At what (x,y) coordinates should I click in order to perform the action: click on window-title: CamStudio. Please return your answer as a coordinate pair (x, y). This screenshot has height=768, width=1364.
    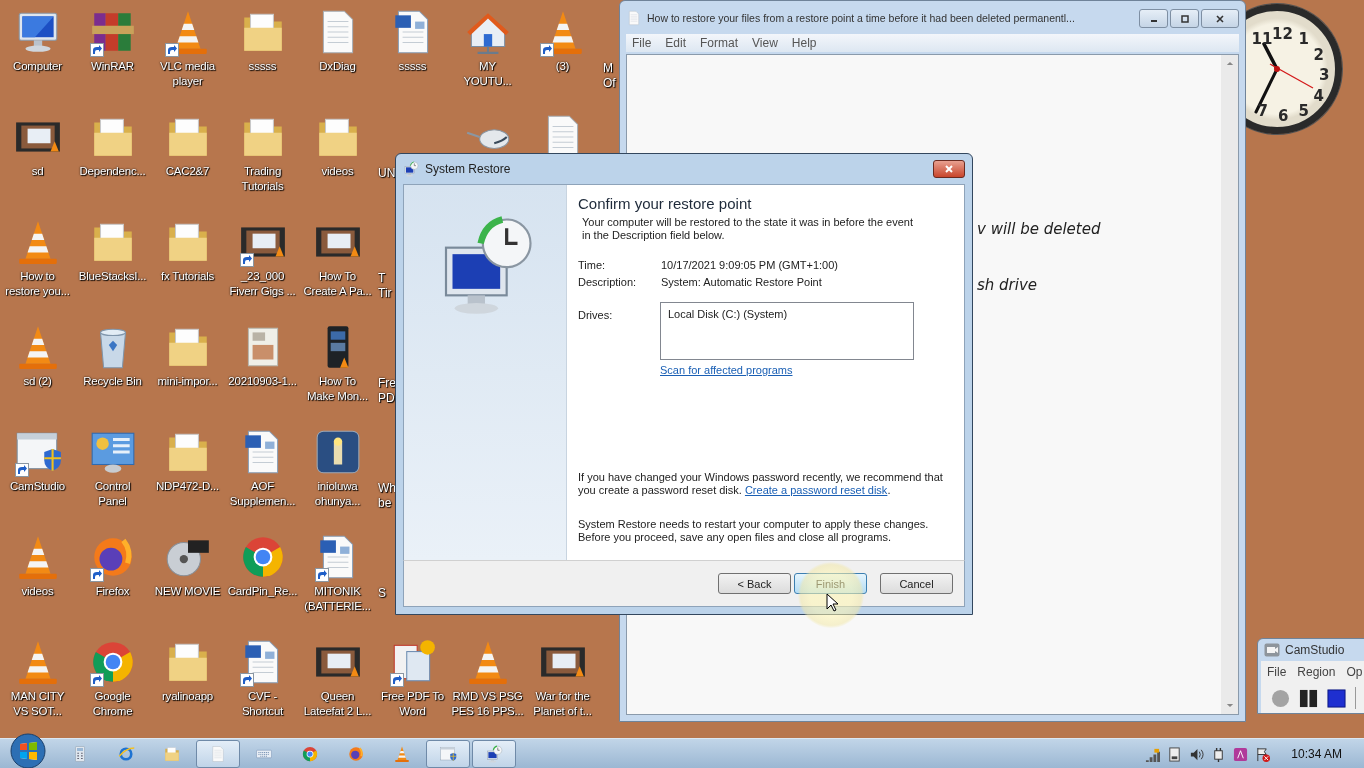
    Looking at the image, I should click on (1315, 650).